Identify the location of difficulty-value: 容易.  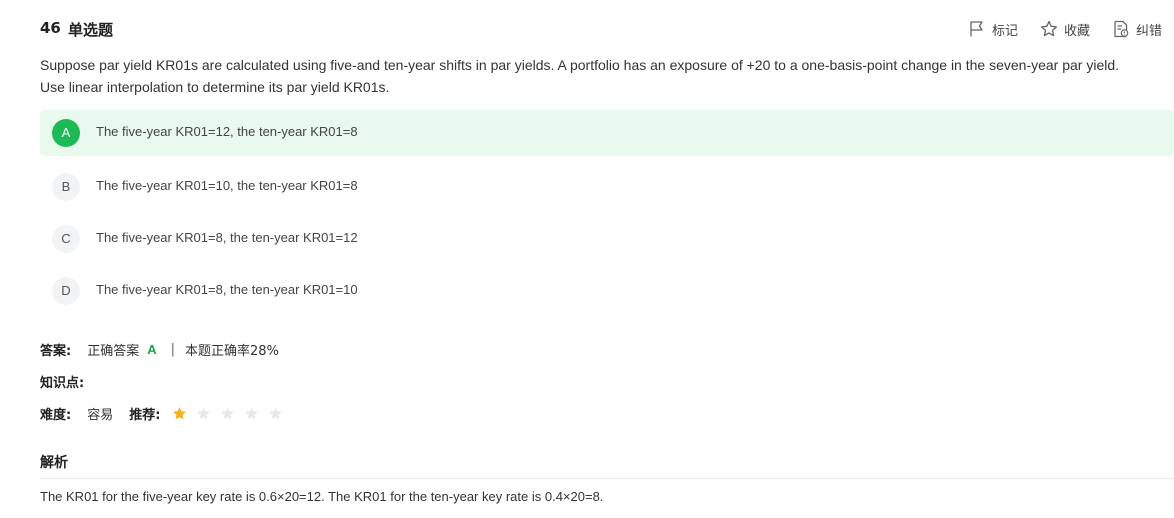
(100, 415).